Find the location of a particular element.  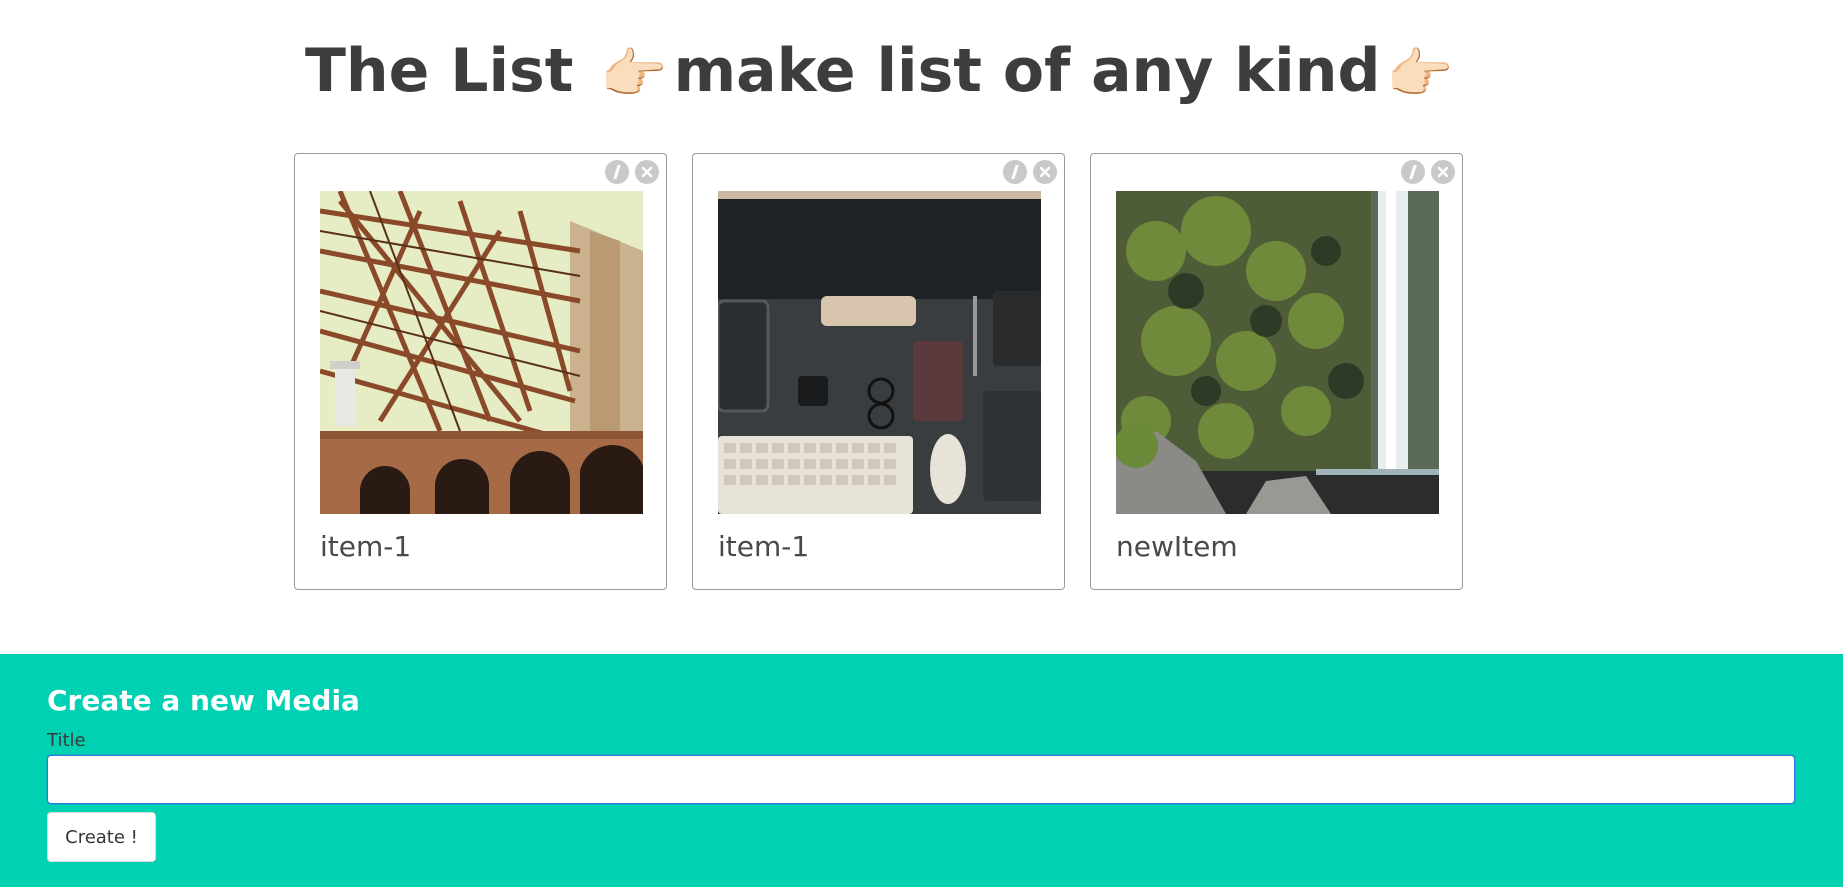

title-start: The List is located at coordinates (439, 71).